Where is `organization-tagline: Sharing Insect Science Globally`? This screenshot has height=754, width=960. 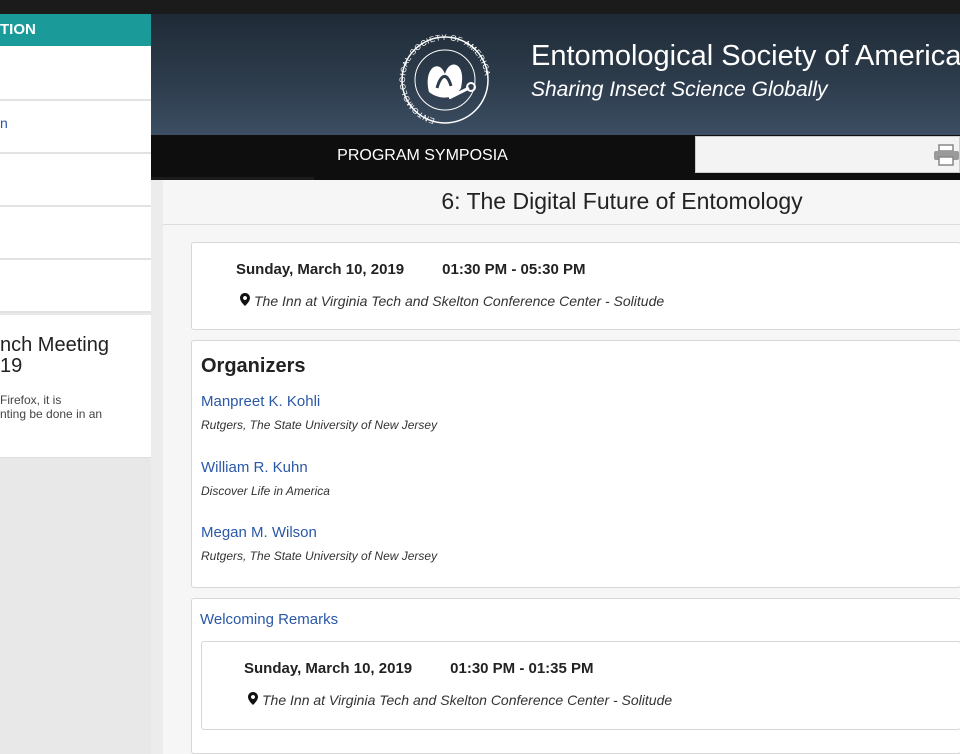 organization-tagline: Sharing Insect Science Globally is located at coordinates (679, 89).